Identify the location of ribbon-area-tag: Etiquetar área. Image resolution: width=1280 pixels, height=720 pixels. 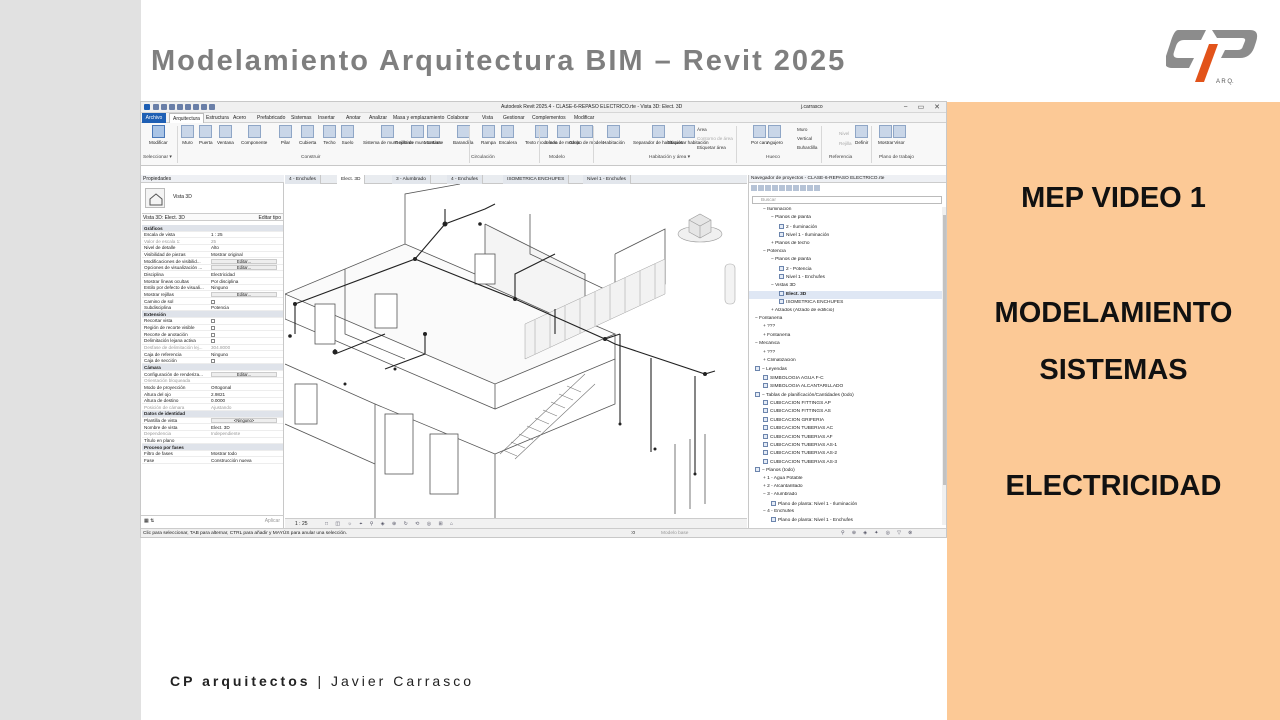
(711, 147).